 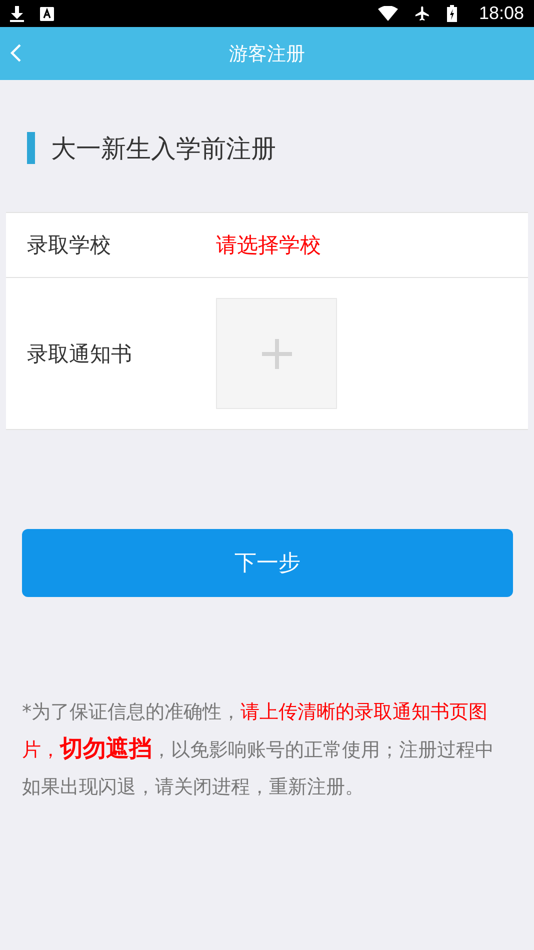 I want to click on field-label: 录取通知书, so click(x=80, y=354).